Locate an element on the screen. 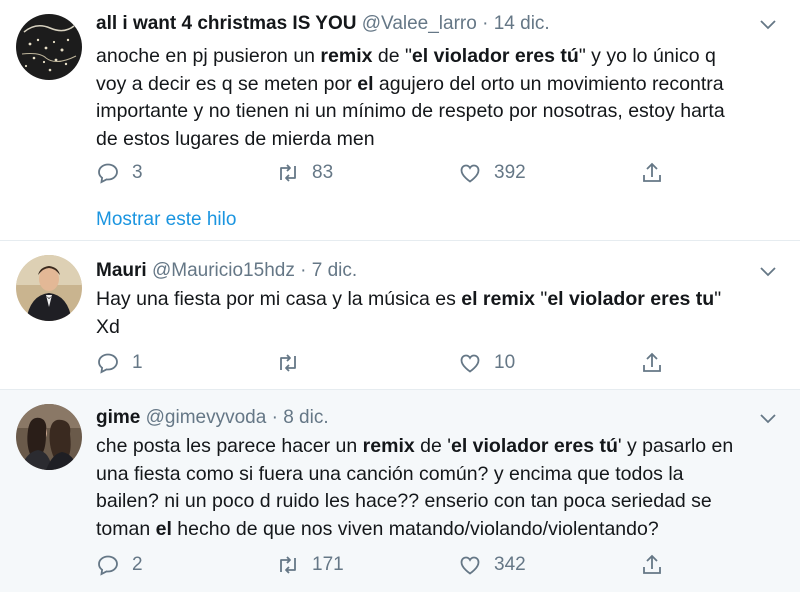  tweet-date: 8 dic. is located at coordinates (305, 417).